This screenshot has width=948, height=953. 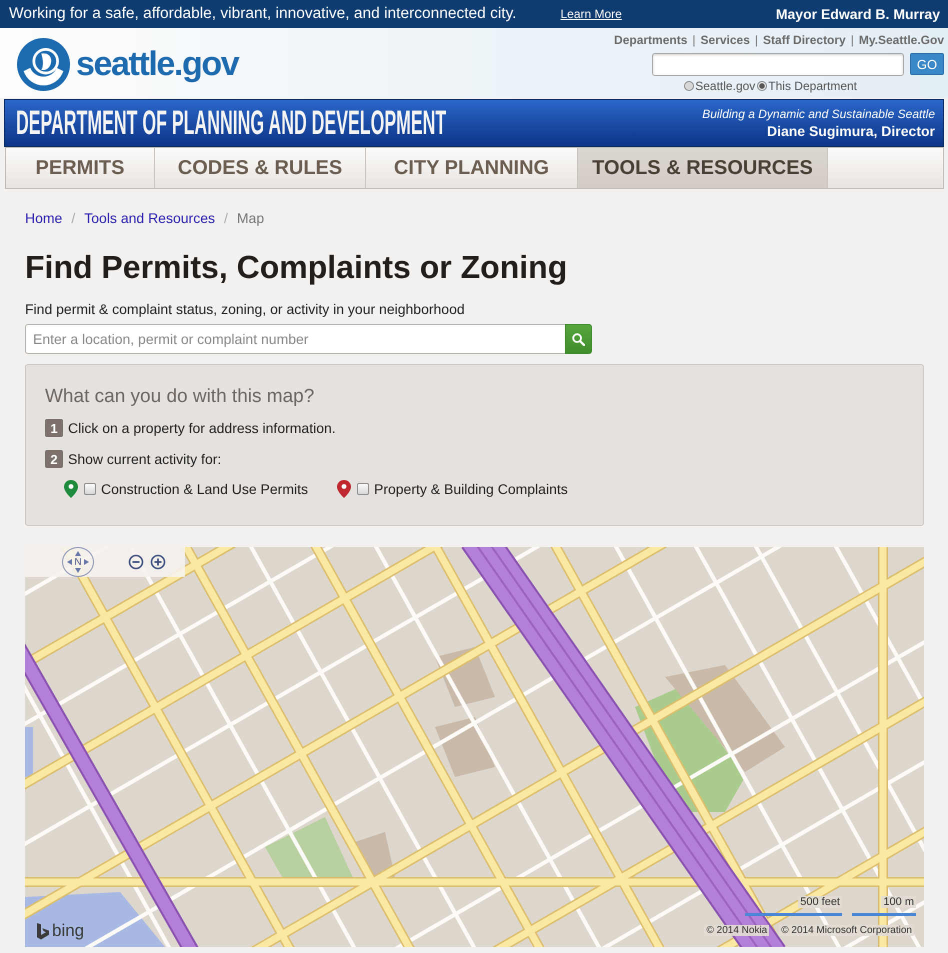 What do you see at coordinates (43, 218) in the screenshot?
I see `breadcrumb-link: Home` at bounding box center [43, 218].